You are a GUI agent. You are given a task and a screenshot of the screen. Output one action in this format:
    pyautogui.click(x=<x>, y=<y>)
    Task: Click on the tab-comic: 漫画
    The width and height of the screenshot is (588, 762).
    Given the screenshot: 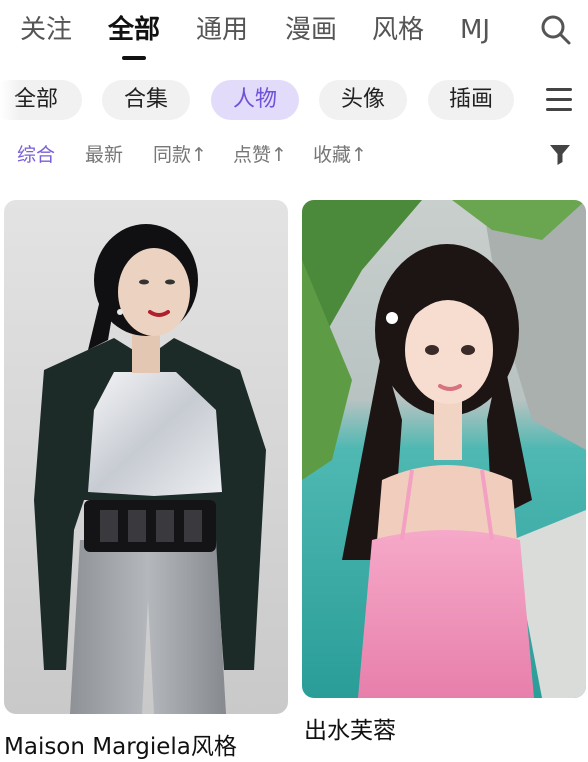 What is the action you would take?
    pyautogui.click(x=311, y=30)
    